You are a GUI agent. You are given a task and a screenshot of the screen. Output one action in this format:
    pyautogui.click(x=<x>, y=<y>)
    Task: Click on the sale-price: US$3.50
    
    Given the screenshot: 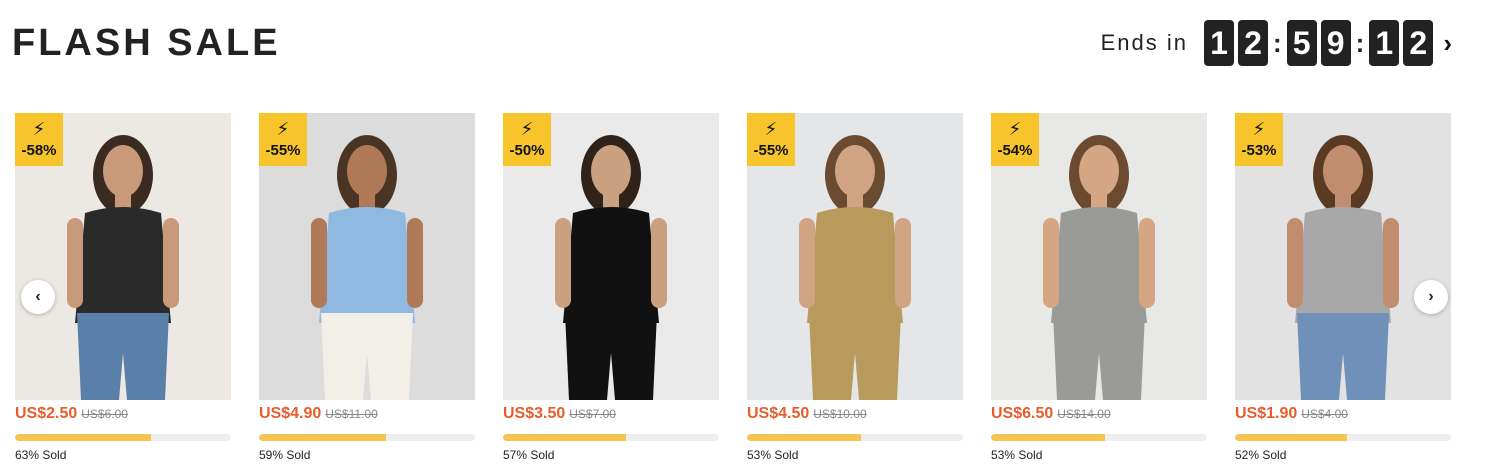 What is the action you would take?
    pyautogui.click(x=534, y=413)
    